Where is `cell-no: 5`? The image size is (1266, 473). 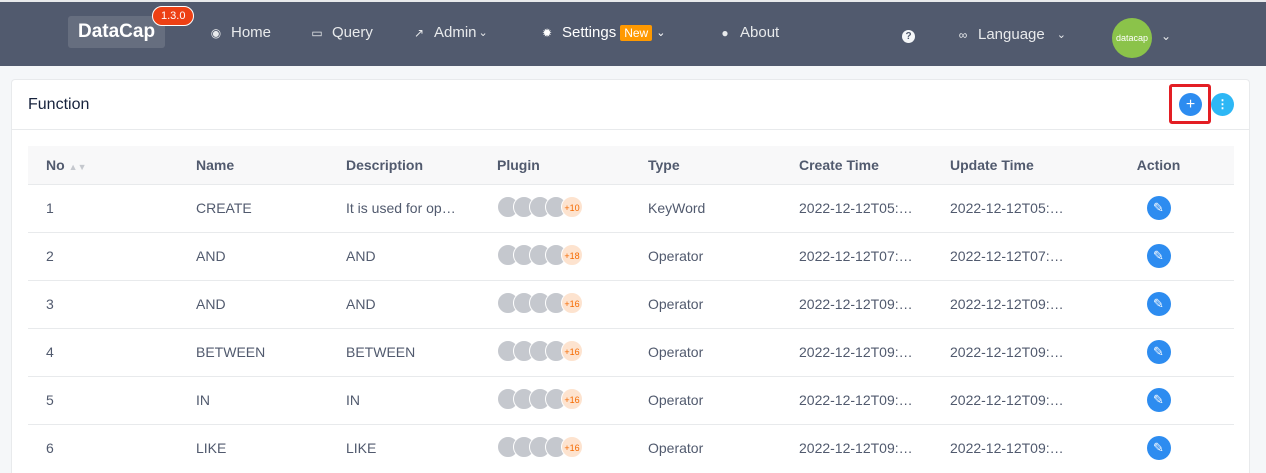 cell-no: 5 is located at coordinates (50, 400).